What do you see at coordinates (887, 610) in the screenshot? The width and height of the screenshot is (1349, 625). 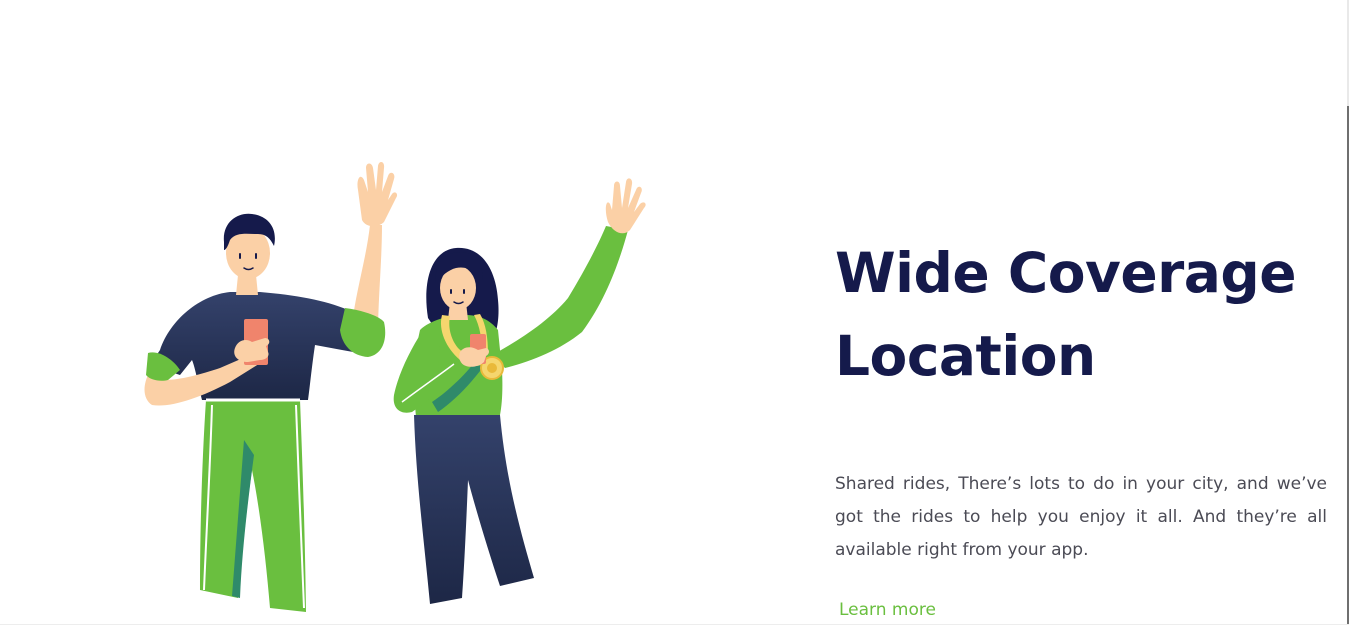 I see `learn-more-link: Learn more` at bounding box center [887, 610].